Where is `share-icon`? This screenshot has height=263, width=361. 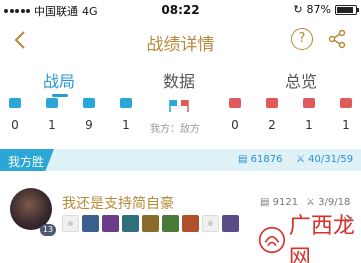 share-icon is located at coordinates (337, 39).